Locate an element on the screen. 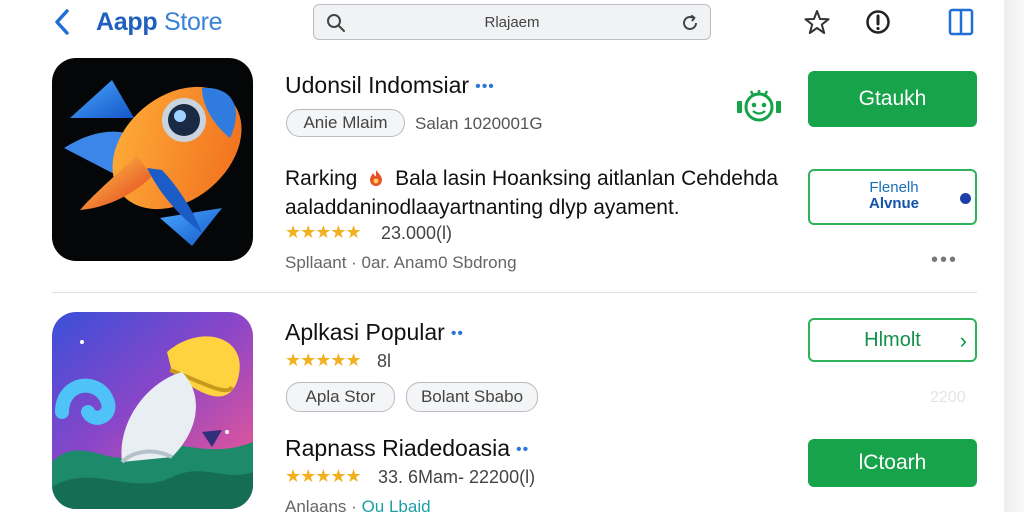 This screenshot has width=1024, height=512. rating-count-2: 8l is located at coordinates (384, 361).